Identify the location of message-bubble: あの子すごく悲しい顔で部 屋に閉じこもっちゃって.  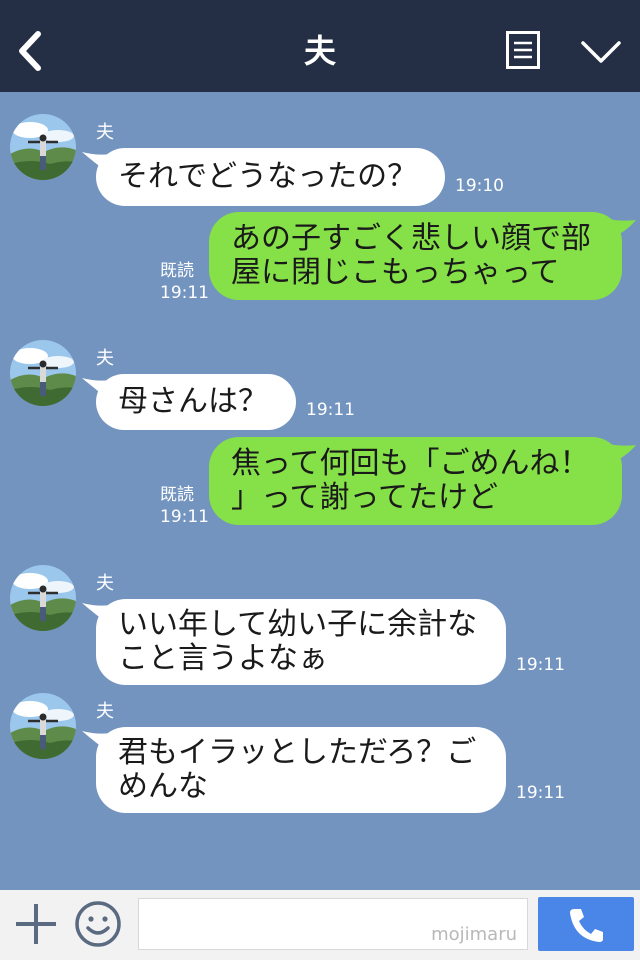
(415, 256).